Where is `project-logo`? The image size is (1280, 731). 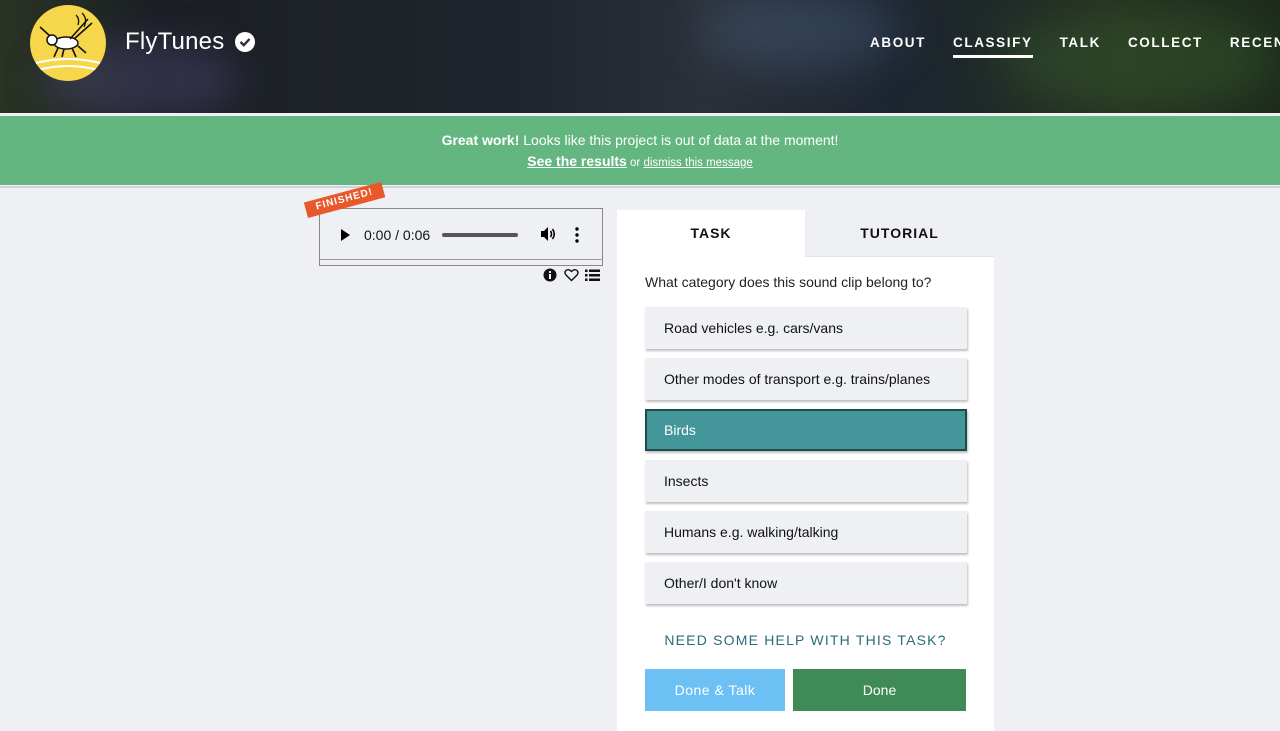
project-logo is located at coordinates (68, 43).